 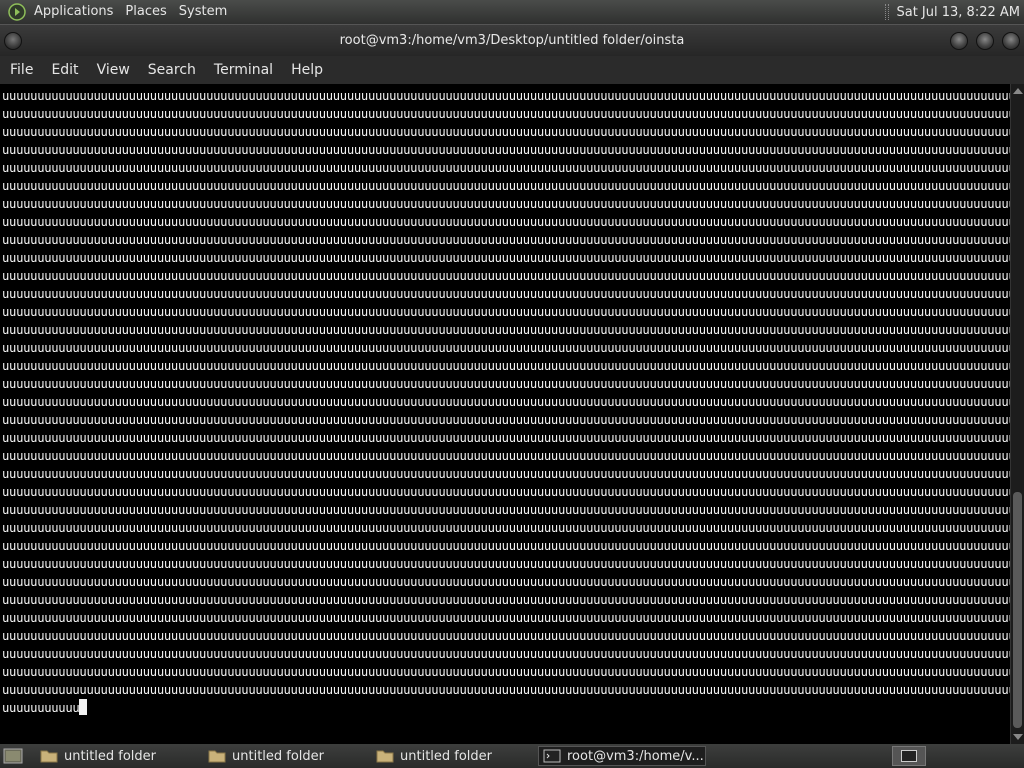 I want to click on scroll-up-arrow-icon, so click(x=1018, y=91).